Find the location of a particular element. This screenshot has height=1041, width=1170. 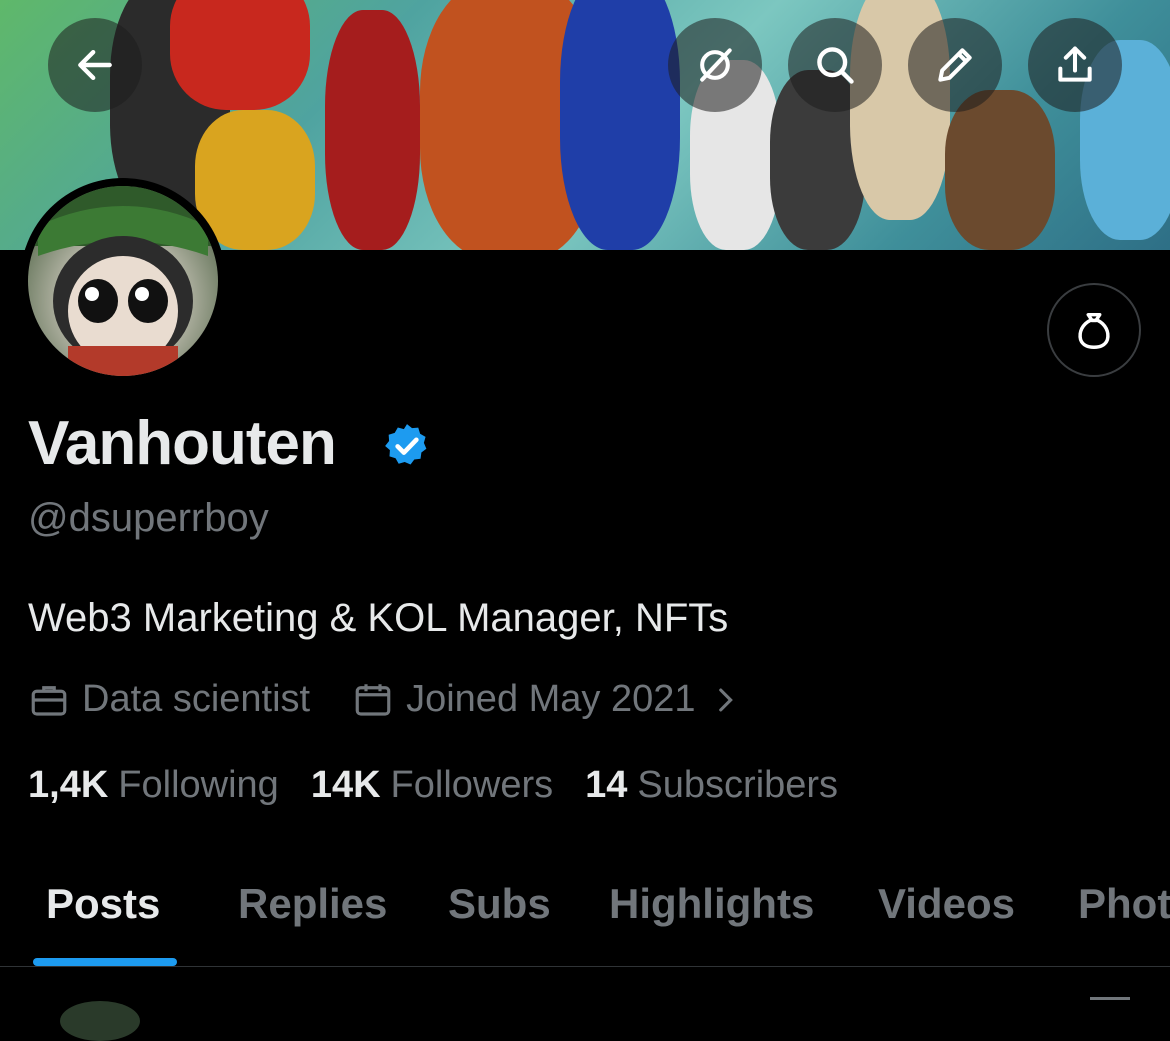

following-label: Following is located at coordinates (198, 785).